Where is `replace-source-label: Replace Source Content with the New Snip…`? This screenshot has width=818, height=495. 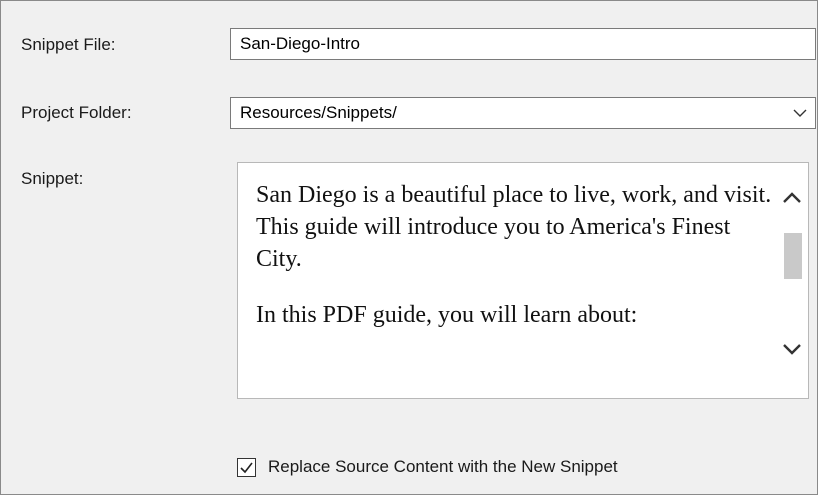
replace-source-label: Replace Source Content with the New Snip… is located at coordinates (443, 466).